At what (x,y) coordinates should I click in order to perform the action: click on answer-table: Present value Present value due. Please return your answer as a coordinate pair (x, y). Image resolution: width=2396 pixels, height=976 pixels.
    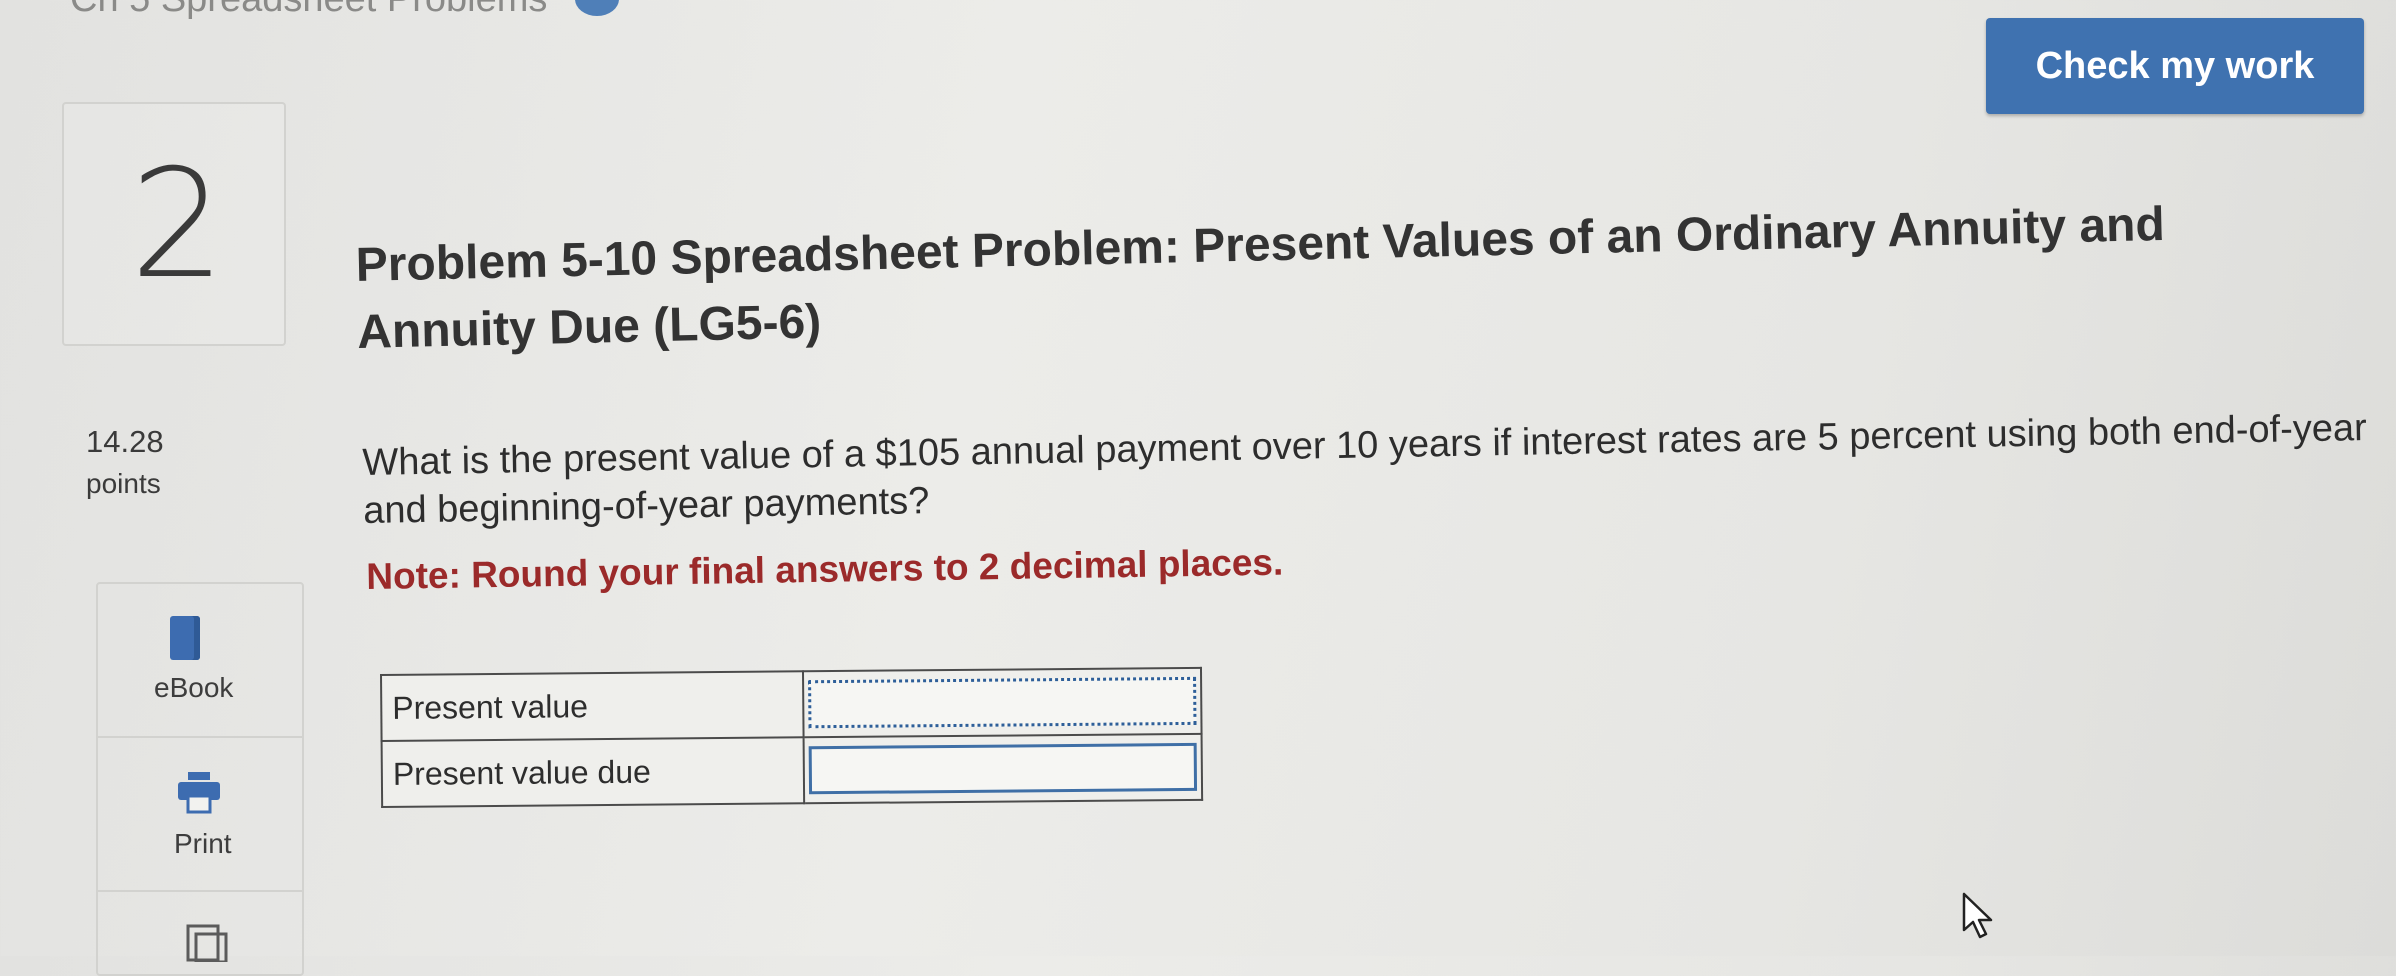
    Looking at the image, I should click on (792, 737).